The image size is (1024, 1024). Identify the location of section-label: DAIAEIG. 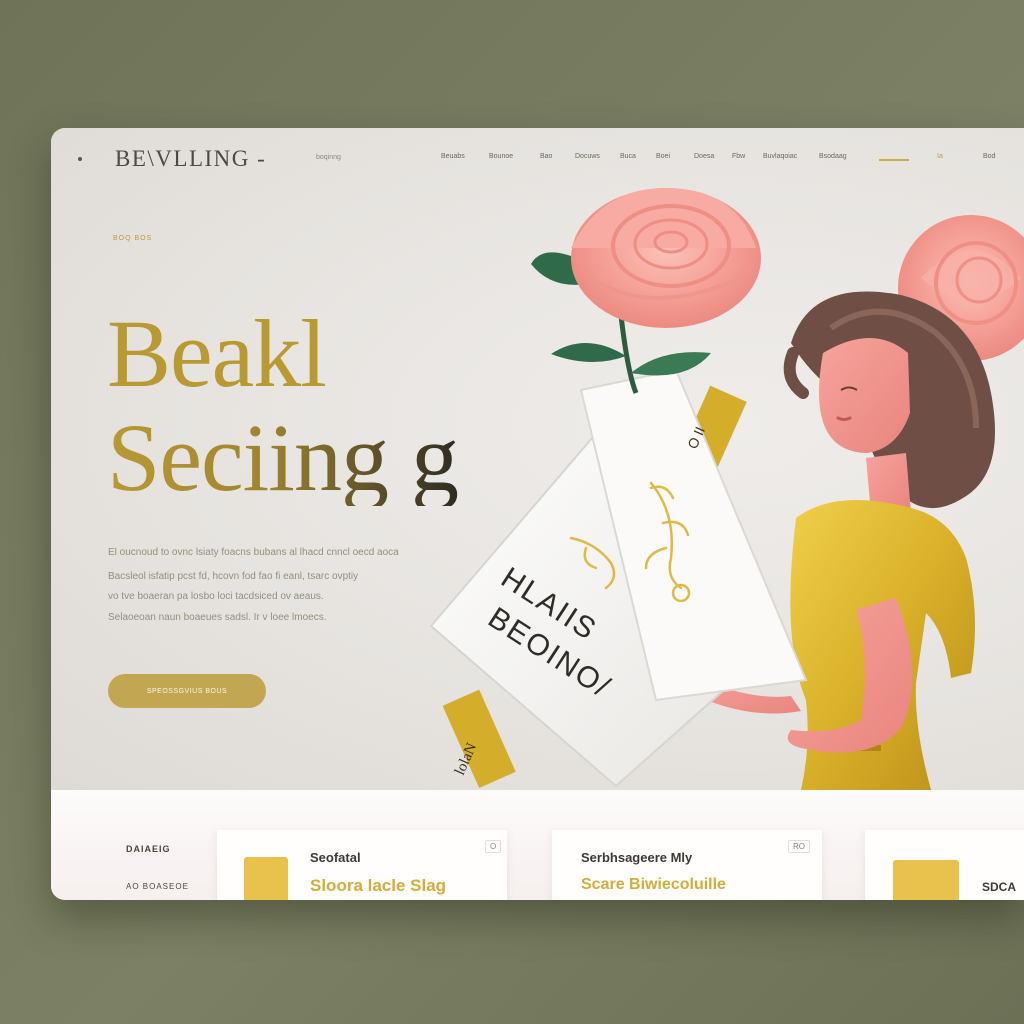
(148, 849).